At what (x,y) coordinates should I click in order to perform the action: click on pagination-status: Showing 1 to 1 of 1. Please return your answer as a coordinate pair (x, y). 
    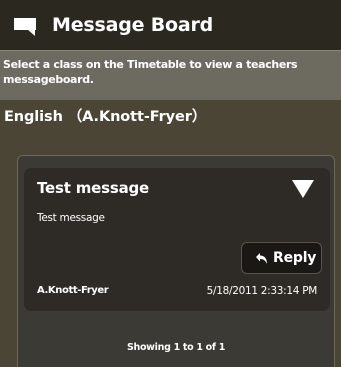
    Looking at the image, I should click on (176, 347).